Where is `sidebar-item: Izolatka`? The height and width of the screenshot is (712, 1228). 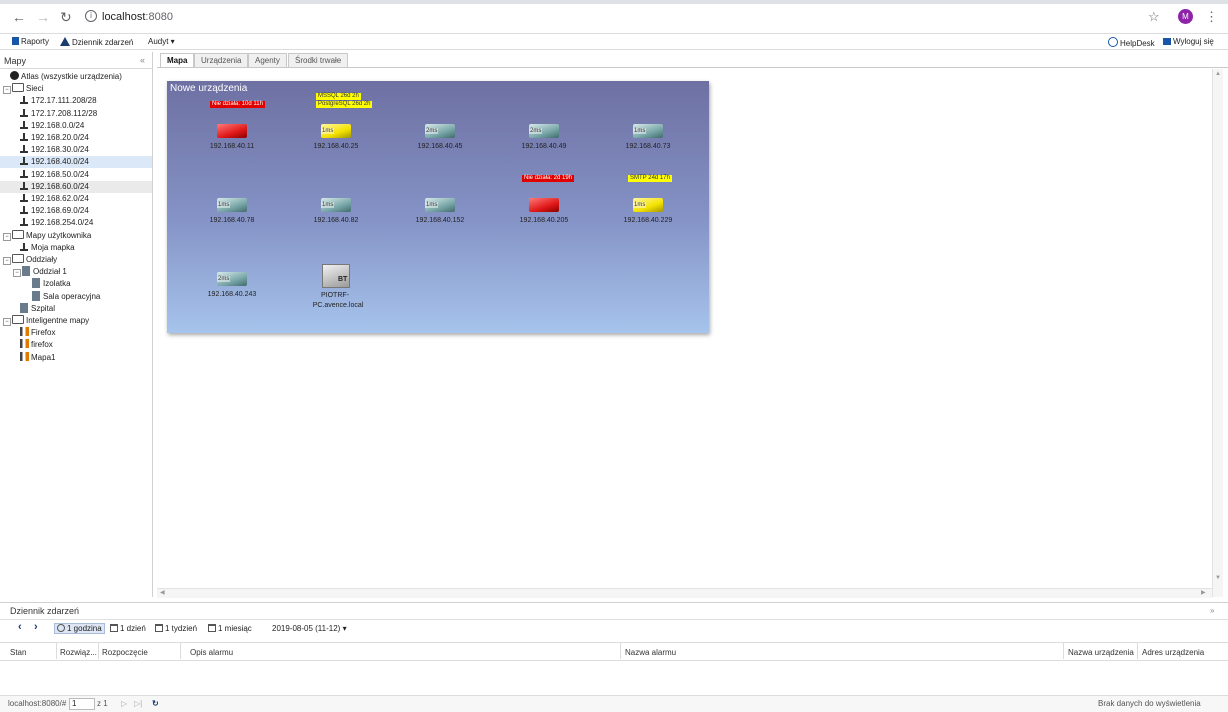
sidebar-item: Izolatka is located at coordinates (76, 284).